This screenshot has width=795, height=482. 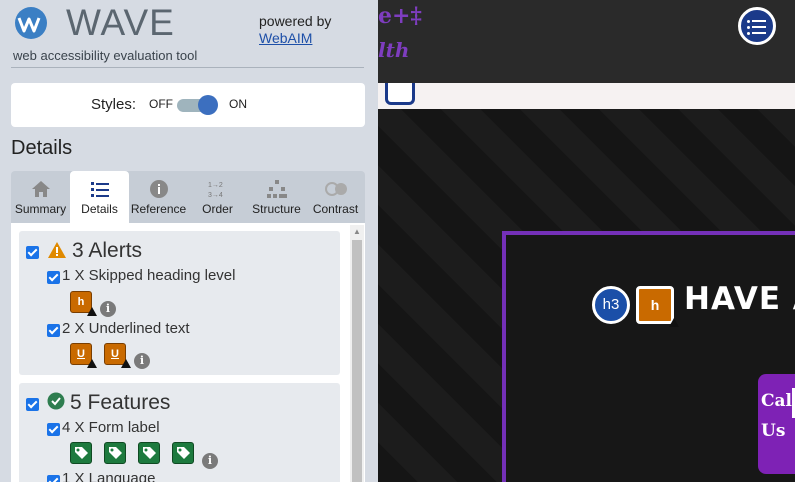 I want to click on tagline: web accessibility evaluation tool, so click(x=105, y=55).